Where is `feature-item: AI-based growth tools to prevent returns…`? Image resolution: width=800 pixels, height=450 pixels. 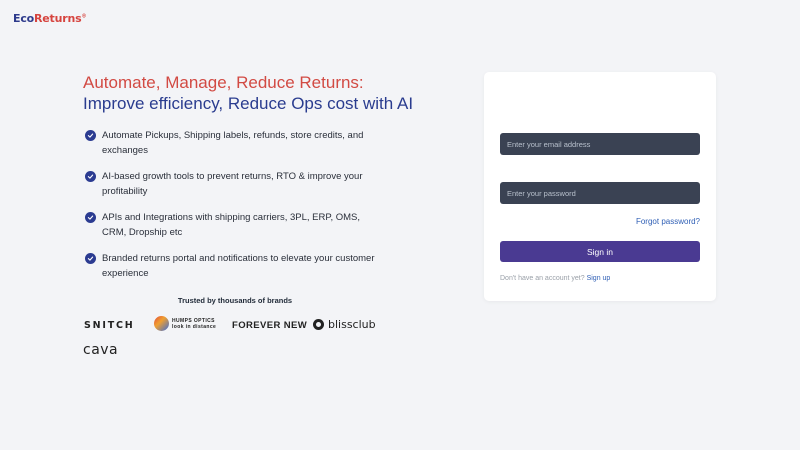 feature-item: AI-based growth tools to prevent returns… is located at coordinates (235, 184).